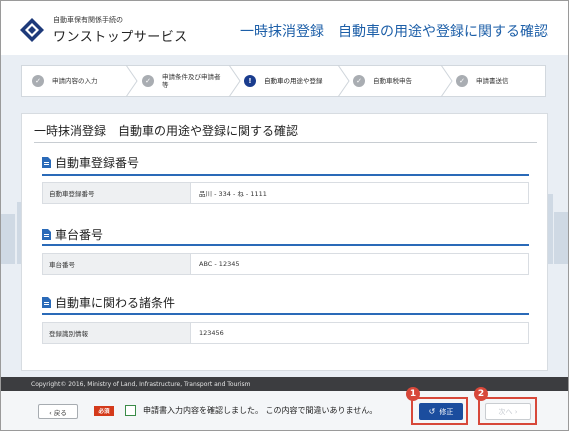  What do you see at coordinates (58, 411) in the screenshot?
I see `back-button: ‹ 戻る` at bounding box center [58, 411].